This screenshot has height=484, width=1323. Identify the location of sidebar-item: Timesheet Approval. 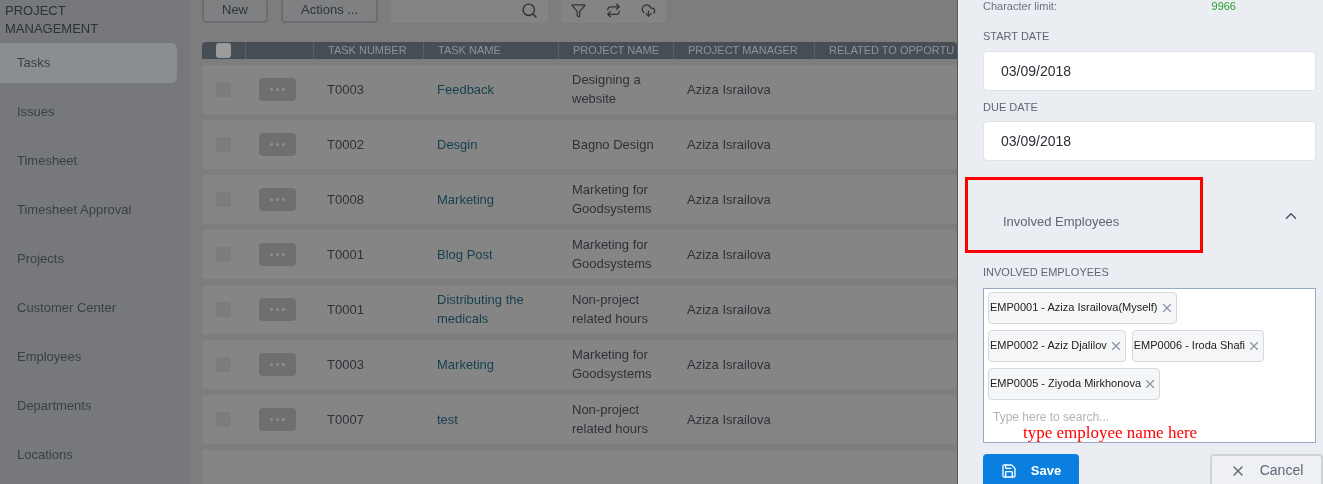
(88, 210).